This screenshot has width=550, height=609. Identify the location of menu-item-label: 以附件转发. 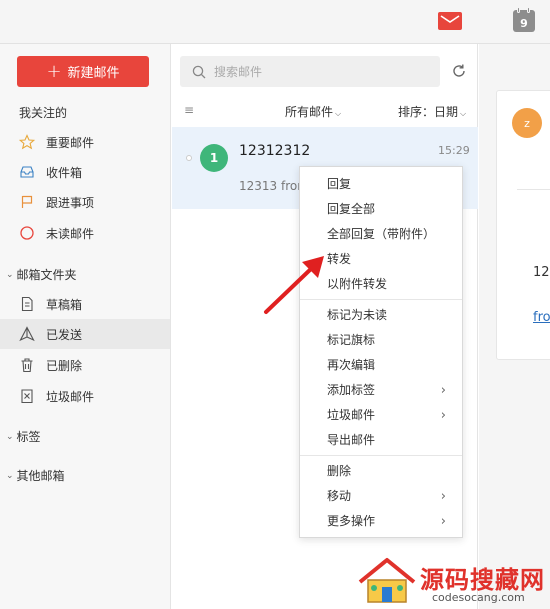
(357, 284).